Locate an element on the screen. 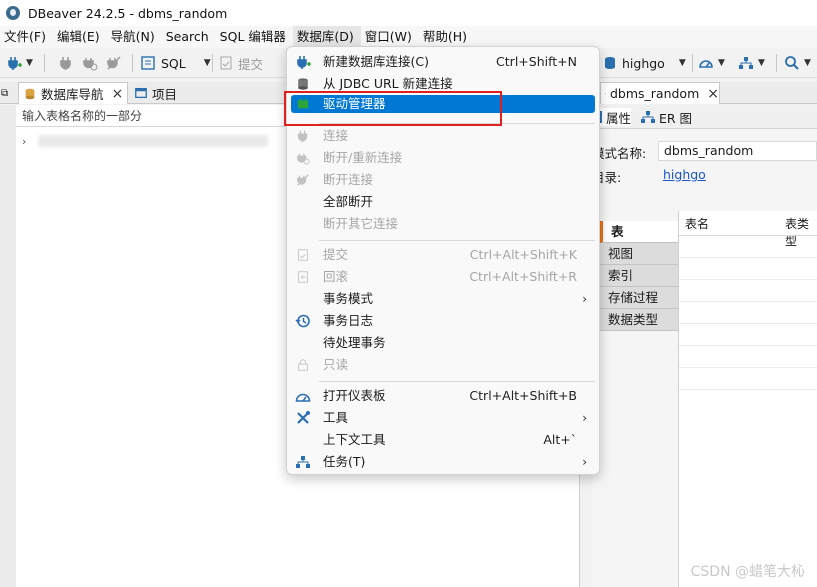 This screenshot has height=587, width=817. menu-item-shortcut: Alt+` is located at coordinates (560, 439).